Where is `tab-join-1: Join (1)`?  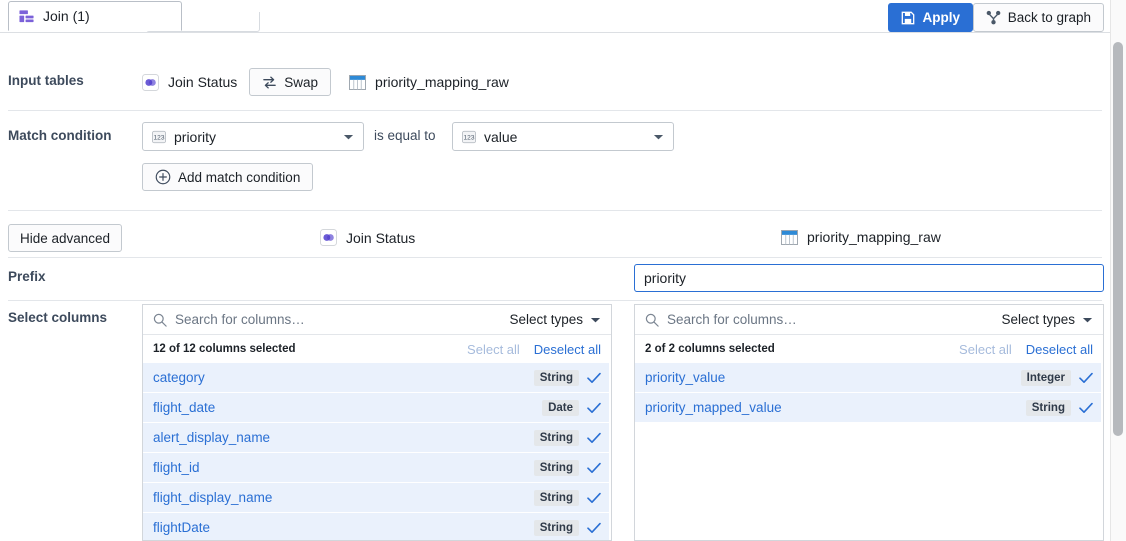
tab-join-1: Join (1) is located at coordinates (95, 16).